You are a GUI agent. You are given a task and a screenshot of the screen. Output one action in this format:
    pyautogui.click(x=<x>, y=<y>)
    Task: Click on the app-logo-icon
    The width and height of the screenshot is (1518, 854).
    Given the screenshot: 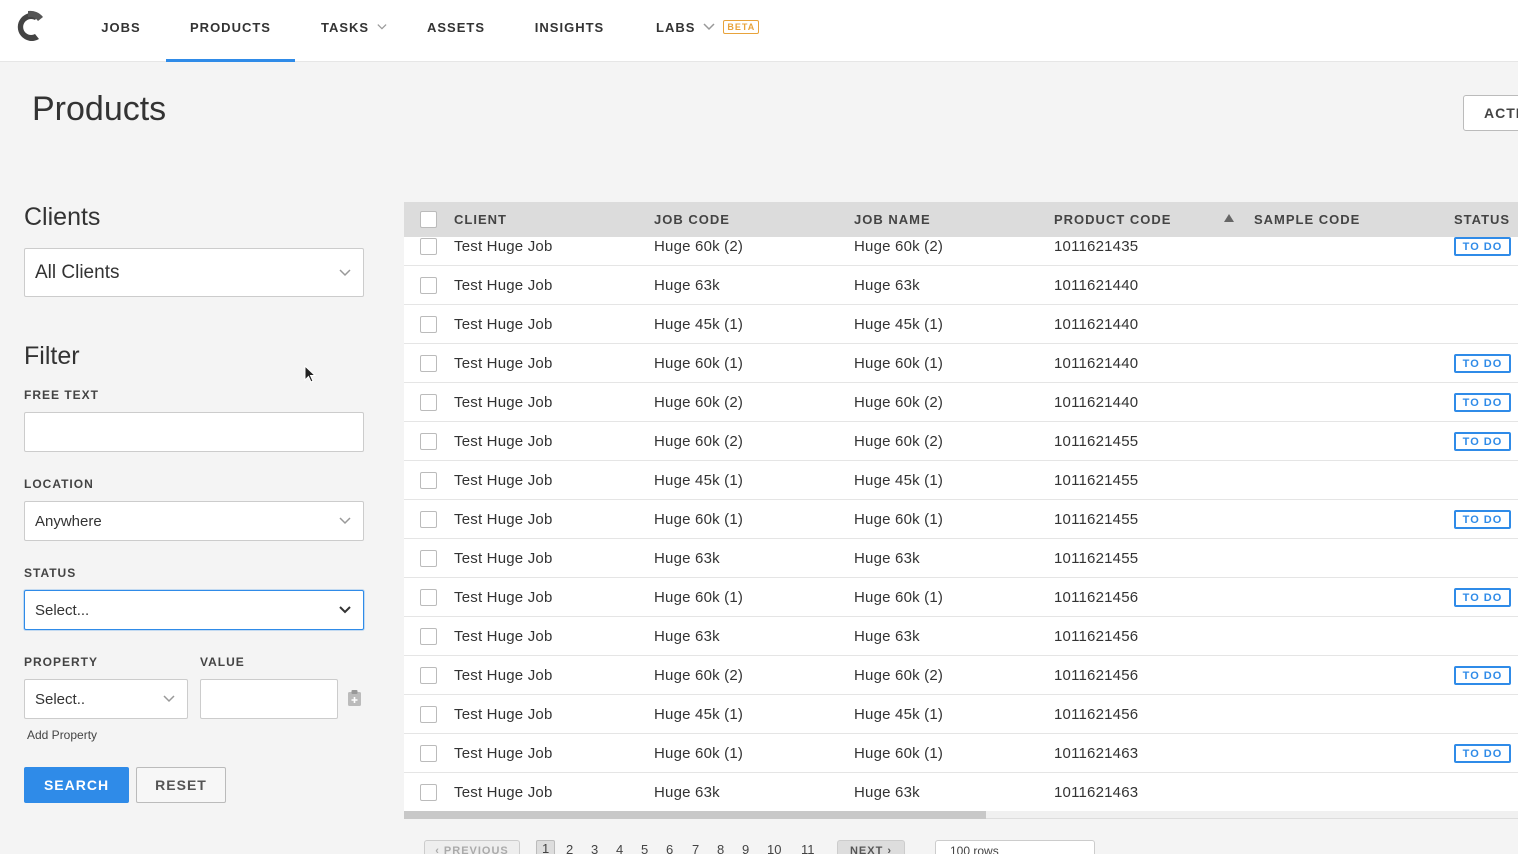 What is the action you would take?
    pyautogui.click(x=28, y=27)
    